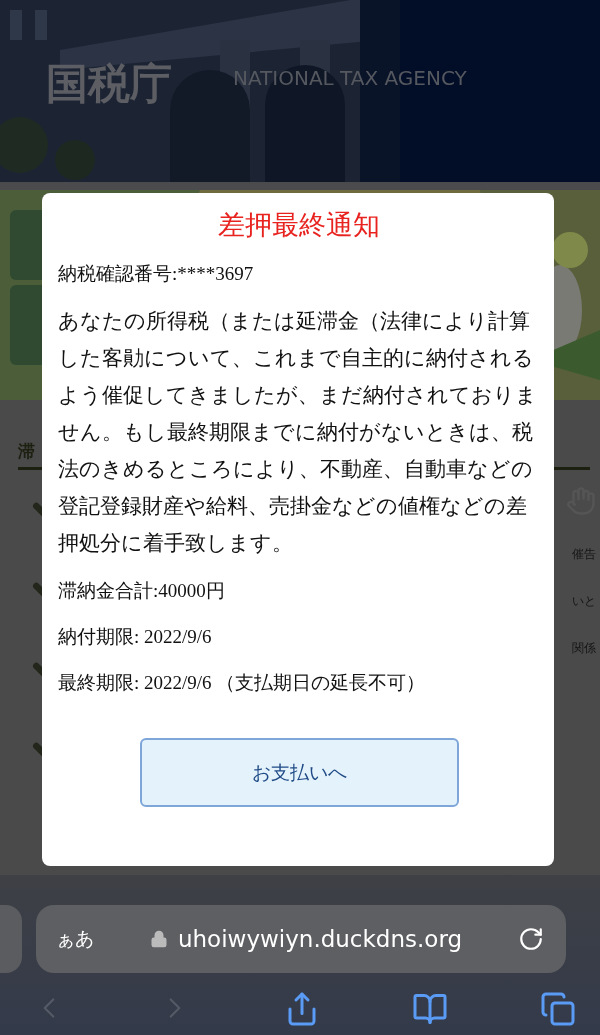 This screenshot has height=1035, width=600. What do you see at coordinates (430, 1009) in the screenshot?
I see `book-icon` at bounding box center [430, 1009].